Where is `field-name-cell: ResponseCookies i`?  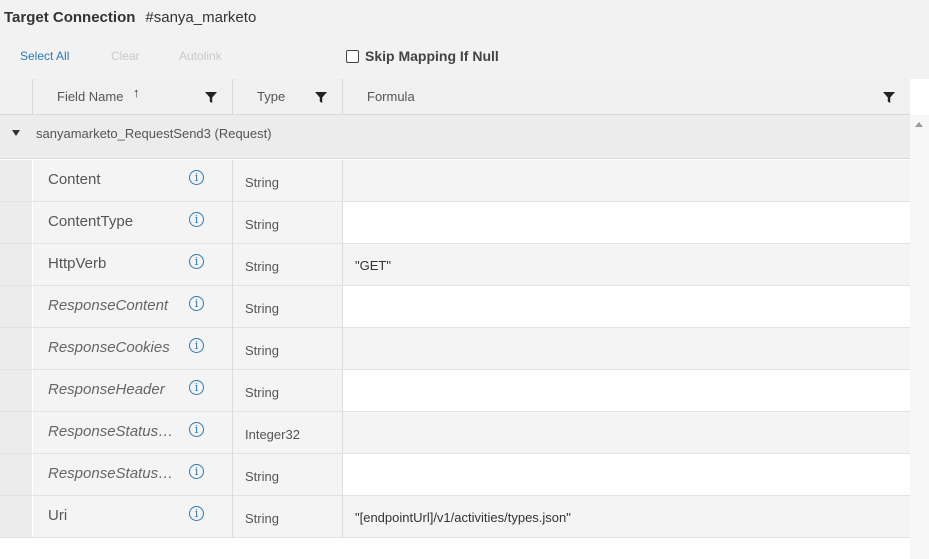 field-name-cell: ResponseCookies i is located at coordinates (132, 348).